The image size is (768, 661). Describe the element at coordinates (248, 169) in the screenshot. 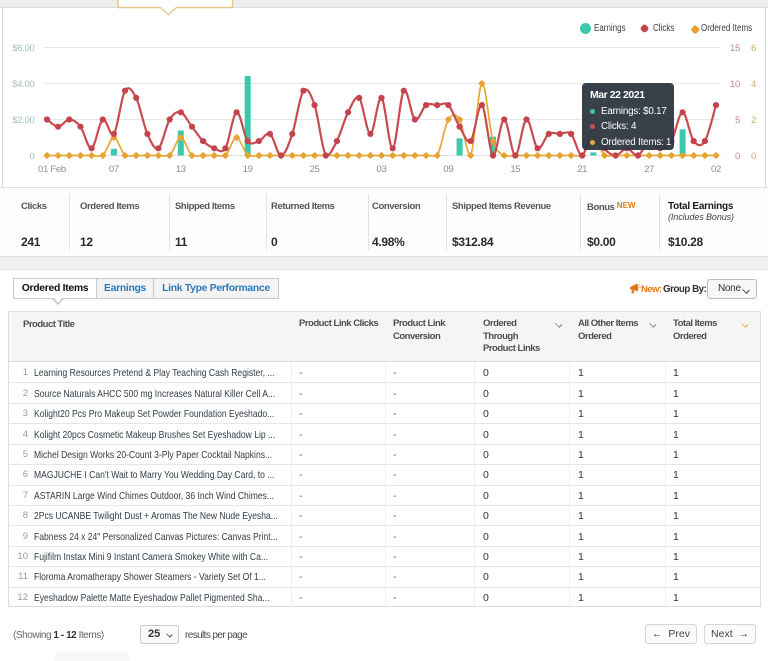

I see `svg-text: 19` at that location.